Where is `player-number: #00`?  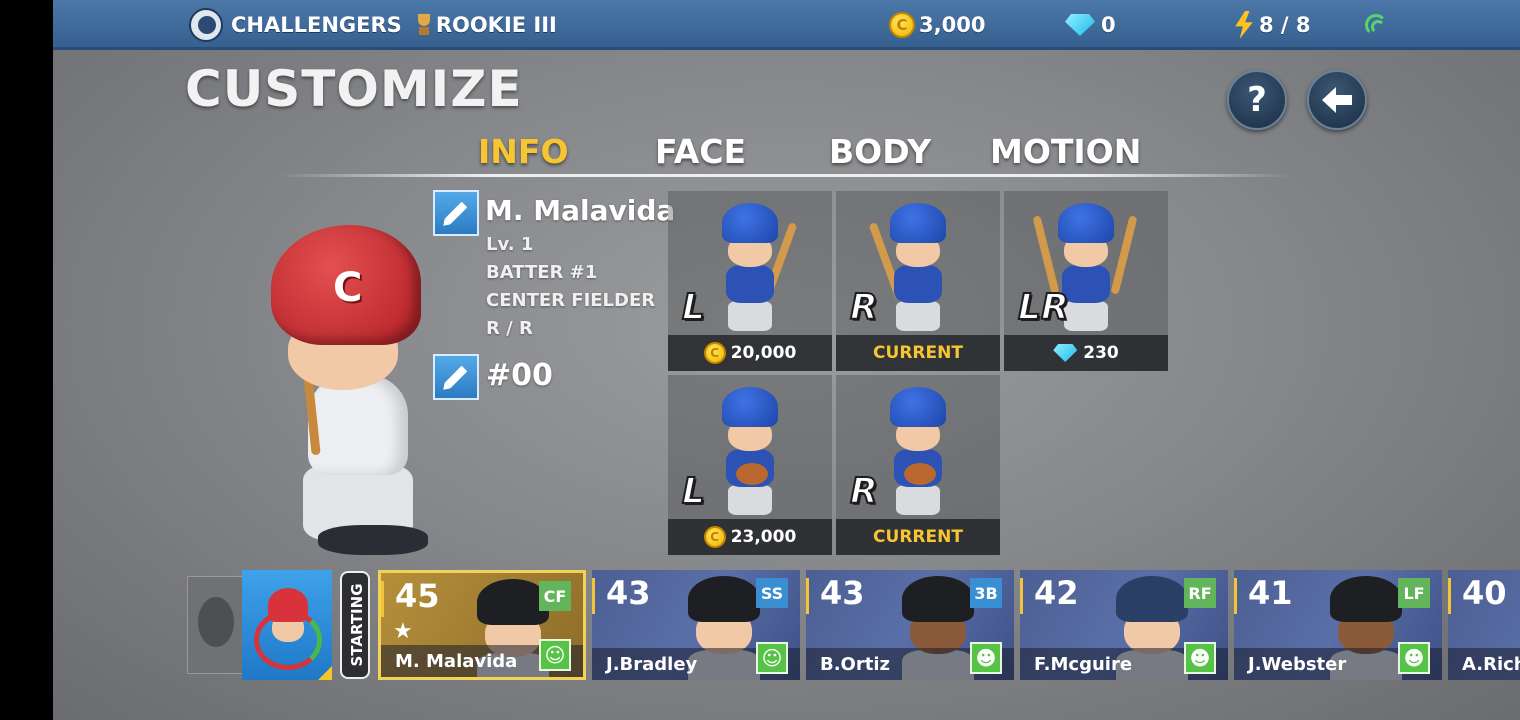 player-number: #00 is located at coordinates (519, 375).